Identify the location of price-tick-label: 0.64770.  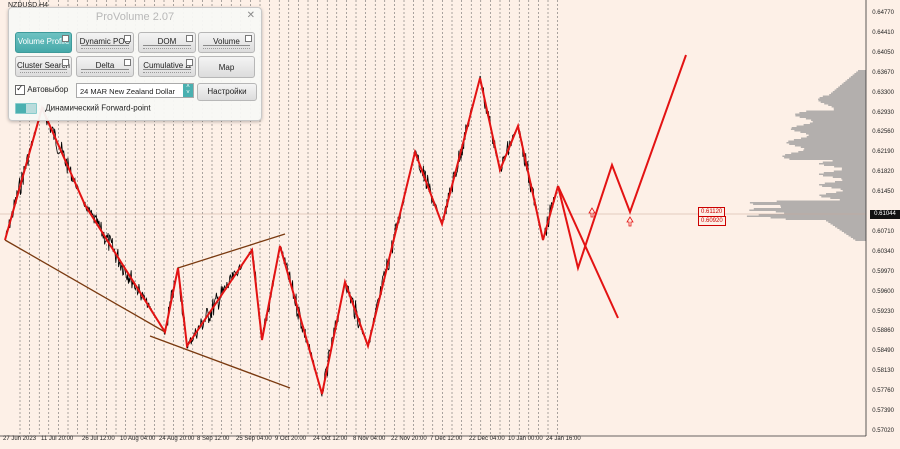
(883, 13).